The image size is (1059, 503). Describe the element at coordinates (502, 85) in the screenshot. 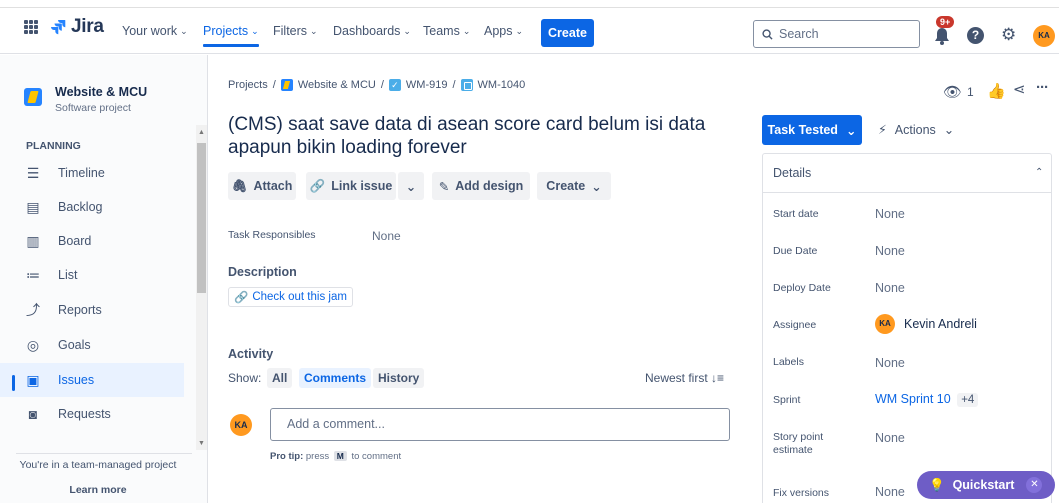

I see `breadcrumb-issue: WM-1040` at that location.